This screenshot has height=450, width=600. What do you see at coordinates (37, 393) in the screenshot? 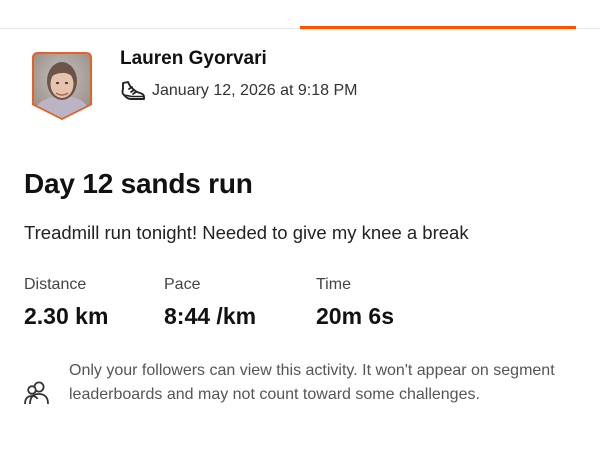
I see `followers-icon` at bounding box center [37, 393].